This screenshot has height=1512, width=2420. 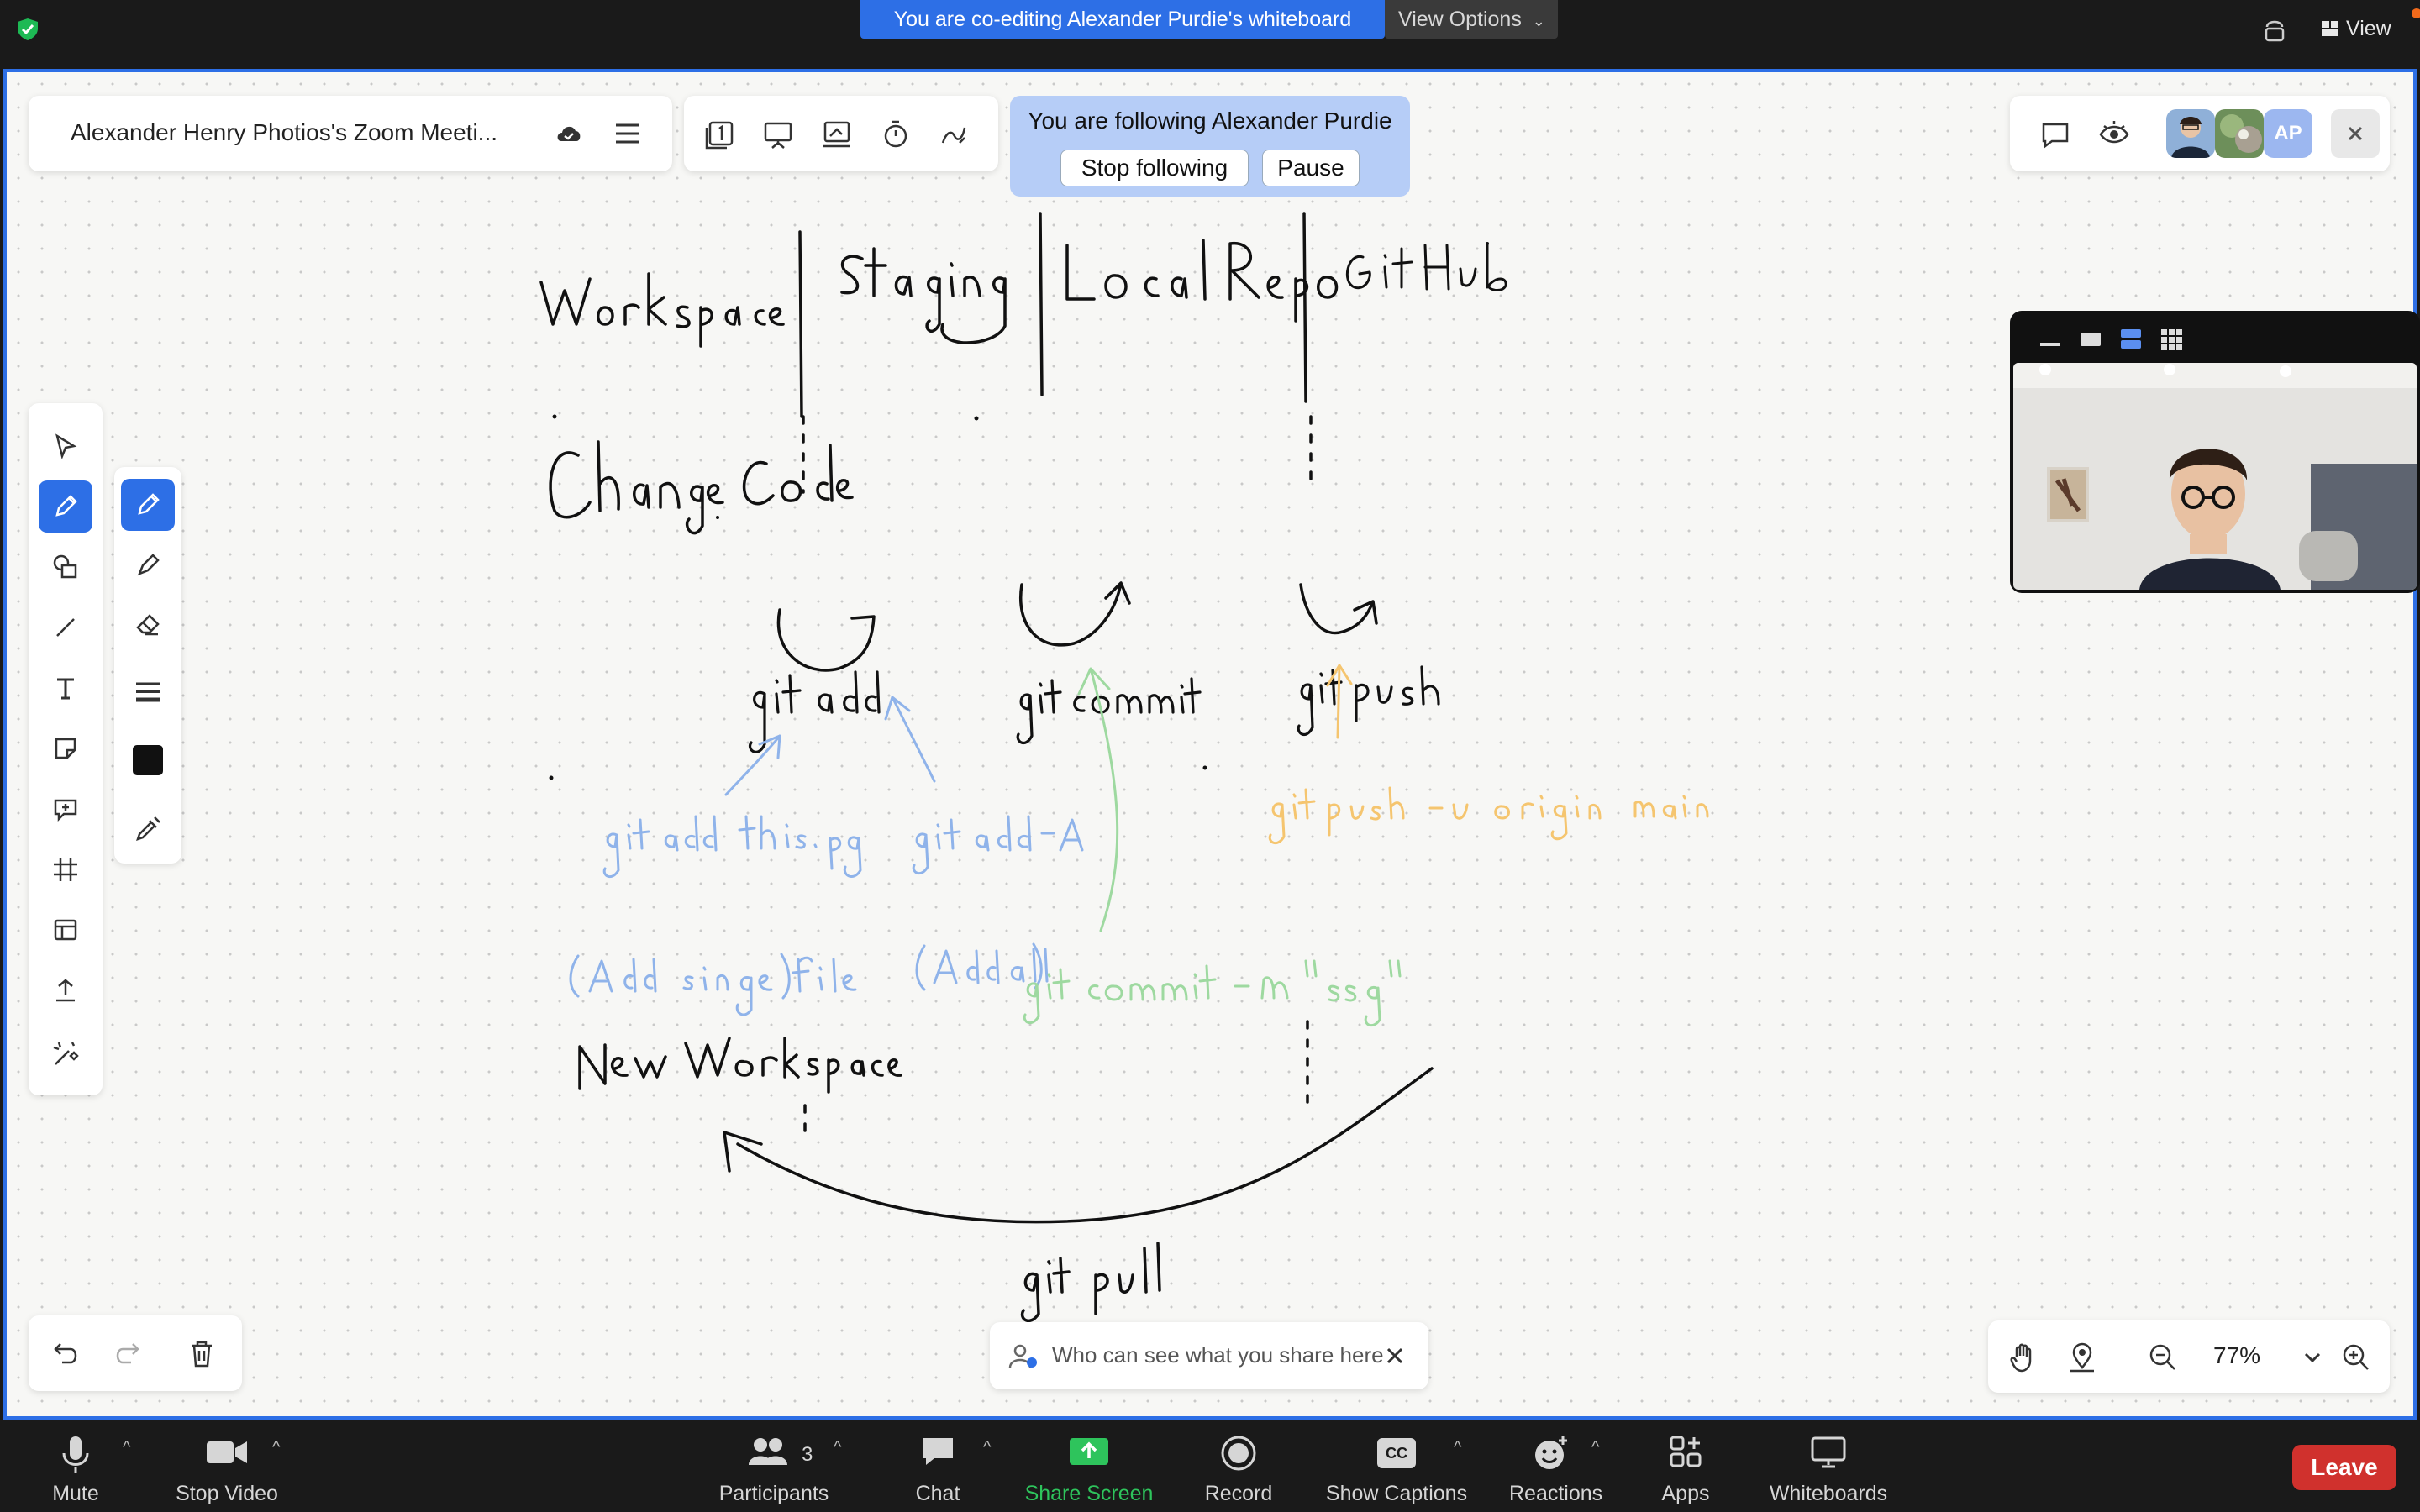 What do you see at coordinates (27, 29) in the screenshot?
I see `security-shield-icon` at bounding box center [27, 29].